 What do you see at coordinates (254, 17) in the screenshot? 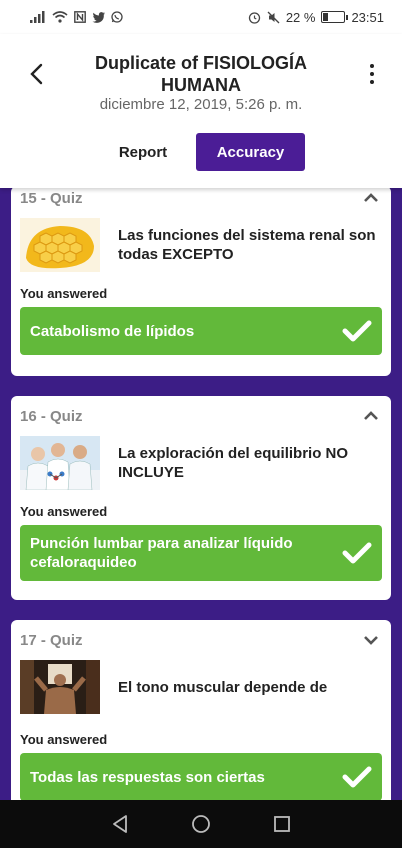
I see `alarm-icon` at bounding box center [254, 17].